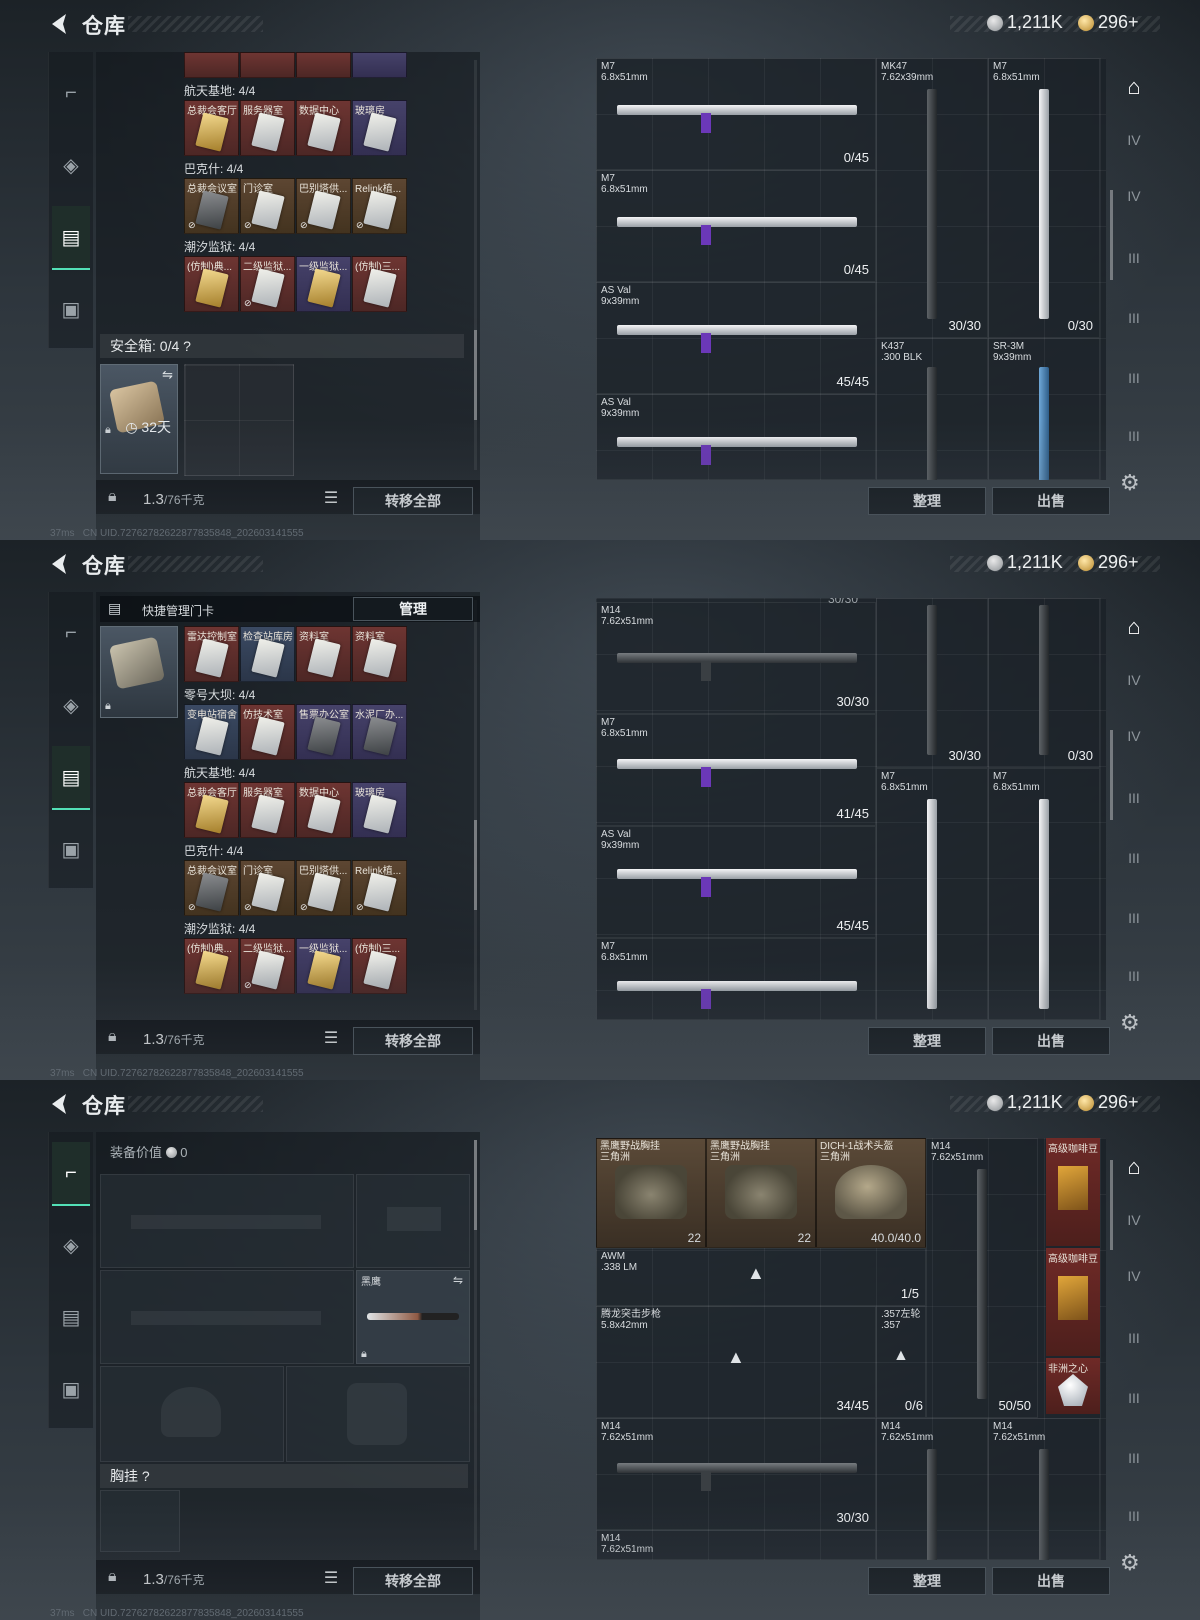 This screenshot has width=1200, height=1620. What do you see at coordinates (267, 128) in the screenshot?
I see `keycard: 服务器室` at bounding box center [267, 128].